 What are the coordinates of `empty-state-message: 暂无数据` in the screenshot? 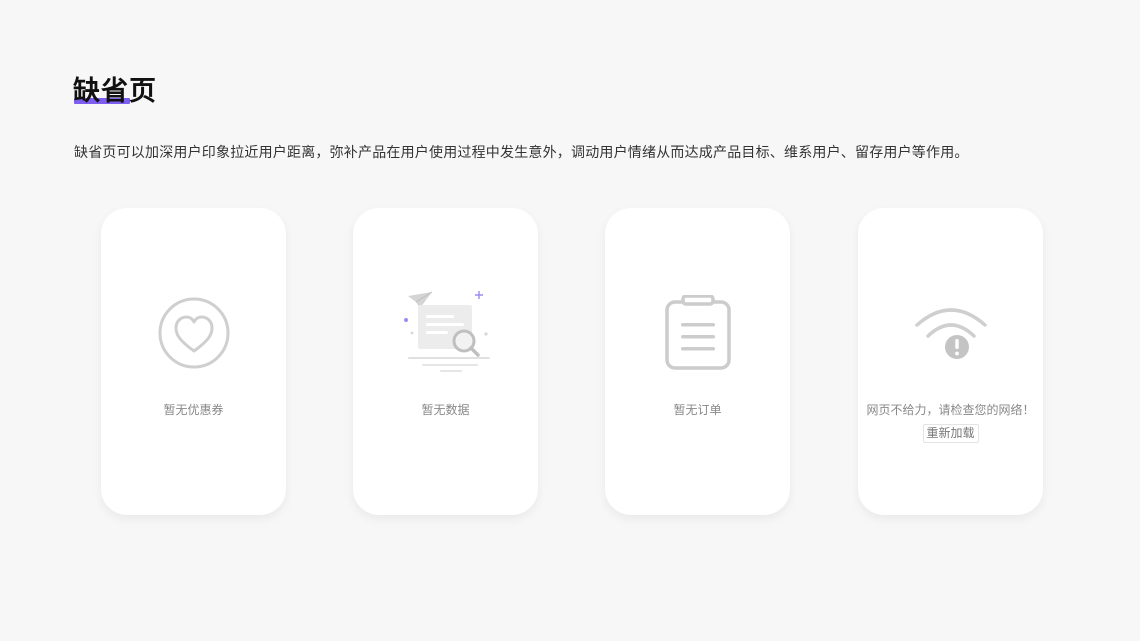 It's located at (445, 410).